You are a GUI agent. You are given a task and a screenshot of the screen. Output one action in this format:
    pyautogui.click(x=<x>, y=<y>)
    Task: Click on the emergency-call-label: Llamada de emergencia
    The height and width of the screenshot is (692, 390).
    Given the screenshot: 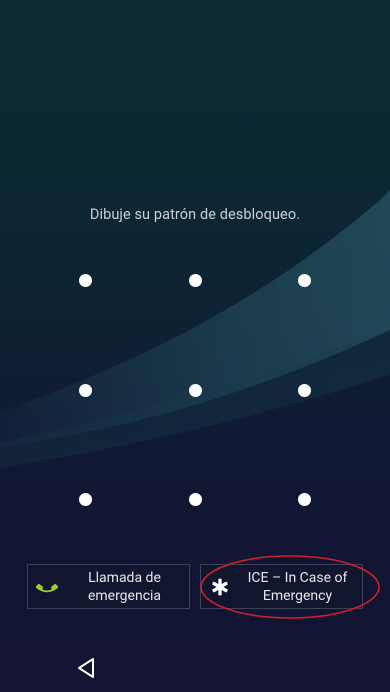 What is the action you would take?
    pyautogui.click(x=124, y=586)
    